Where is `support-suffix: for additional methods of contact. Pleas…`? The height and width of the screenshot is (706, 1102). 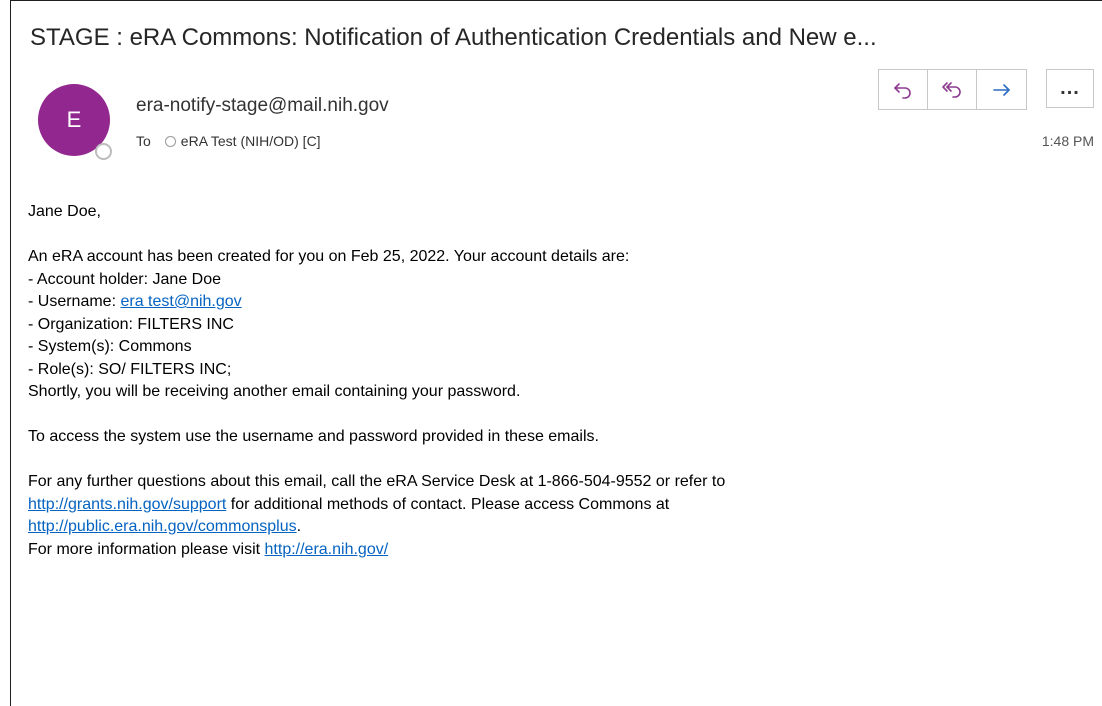
support-suffix: for additional methods of contact. Pleas… is located at coordinates (448, 504).